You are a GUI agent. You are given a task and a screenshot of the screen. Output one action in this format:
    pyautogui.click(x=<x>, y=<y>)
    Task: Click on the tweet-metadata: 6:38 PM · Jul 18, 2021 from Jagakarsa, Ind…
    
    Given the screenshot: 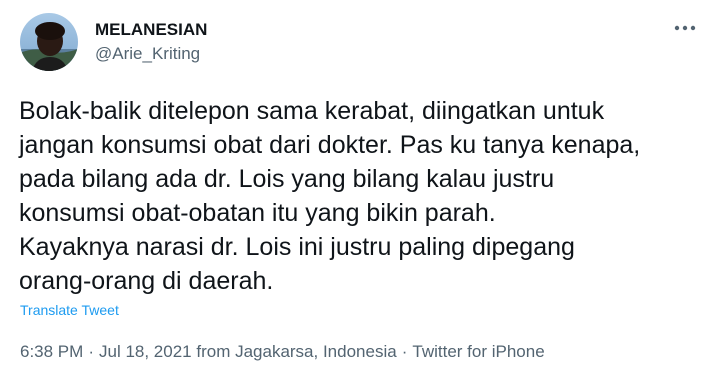 What is the action you would take?
    pyautogui.click(x=282, y=352)
    